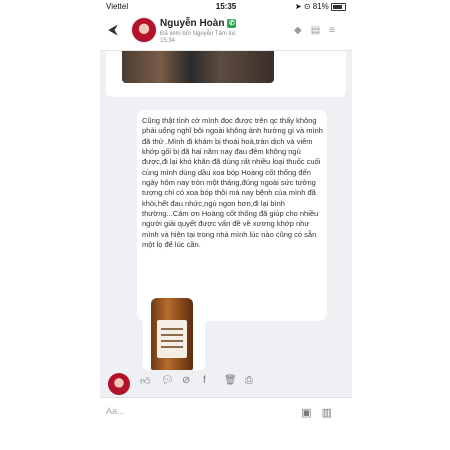 The height and width of the screenshot is (450, 450). I want to click on tag-icon: ◆, so click(302, 30).